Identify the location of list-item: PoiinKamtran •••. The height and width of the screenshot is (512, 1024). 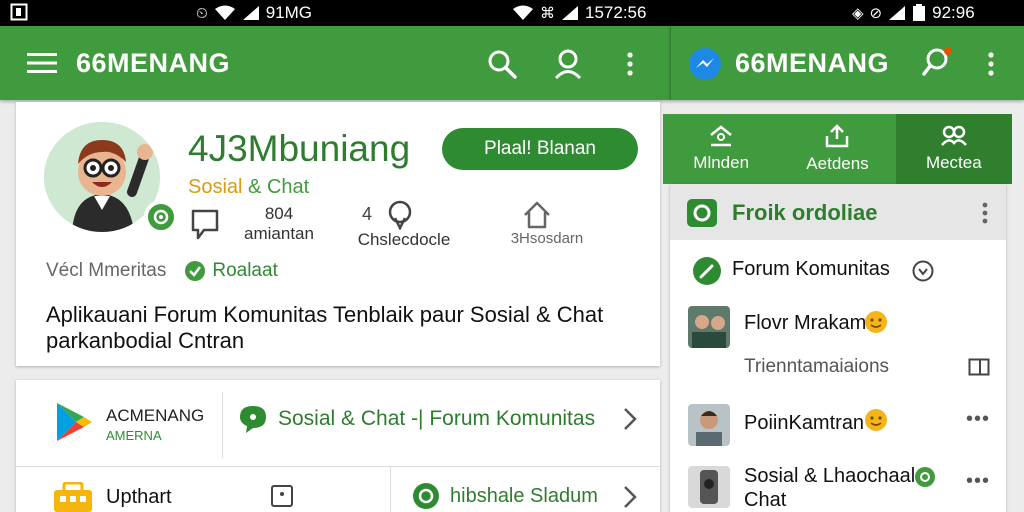
(838, 426).